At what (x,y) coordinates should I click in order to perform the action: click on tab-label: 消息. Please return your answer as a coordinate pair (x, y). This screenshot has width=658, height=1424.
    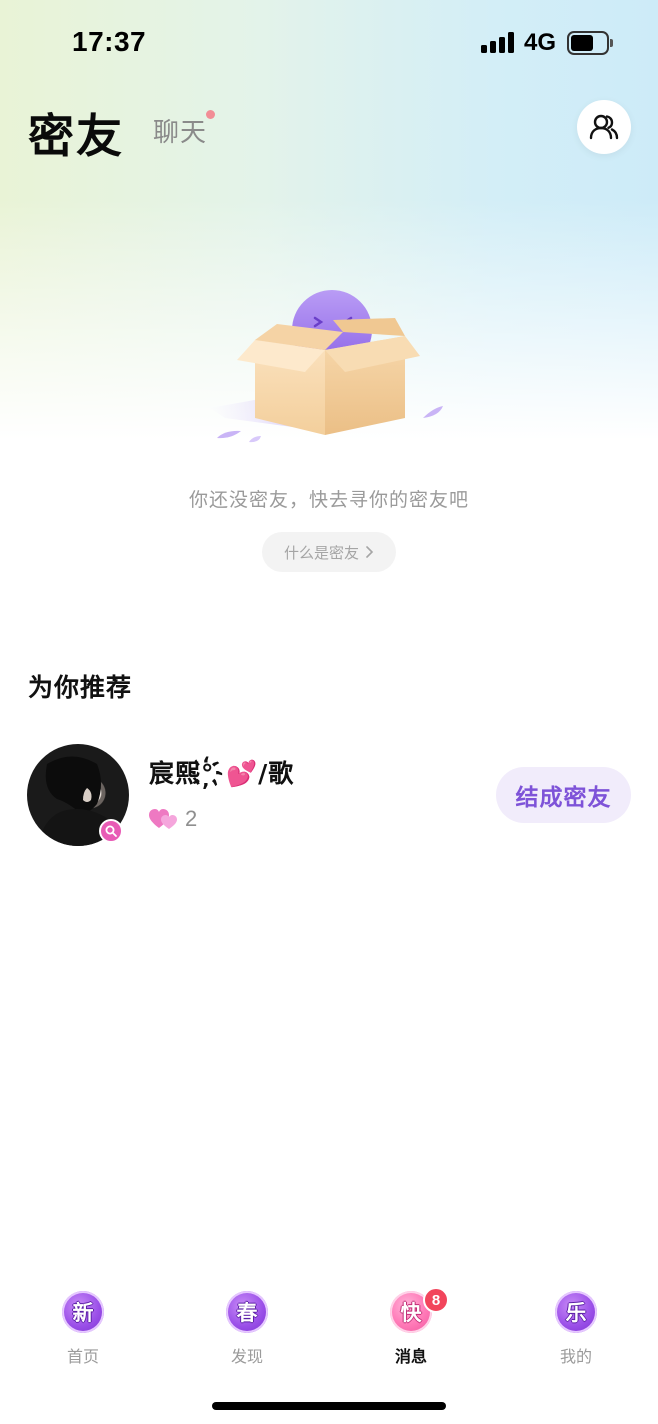
    Looking at the image, I should click on (410, 1356).